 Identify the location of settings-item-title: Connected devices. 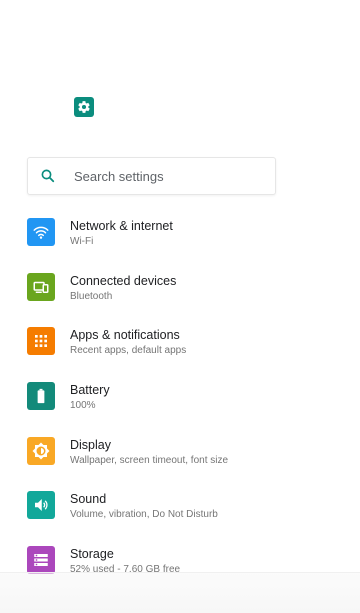
(123, 280).